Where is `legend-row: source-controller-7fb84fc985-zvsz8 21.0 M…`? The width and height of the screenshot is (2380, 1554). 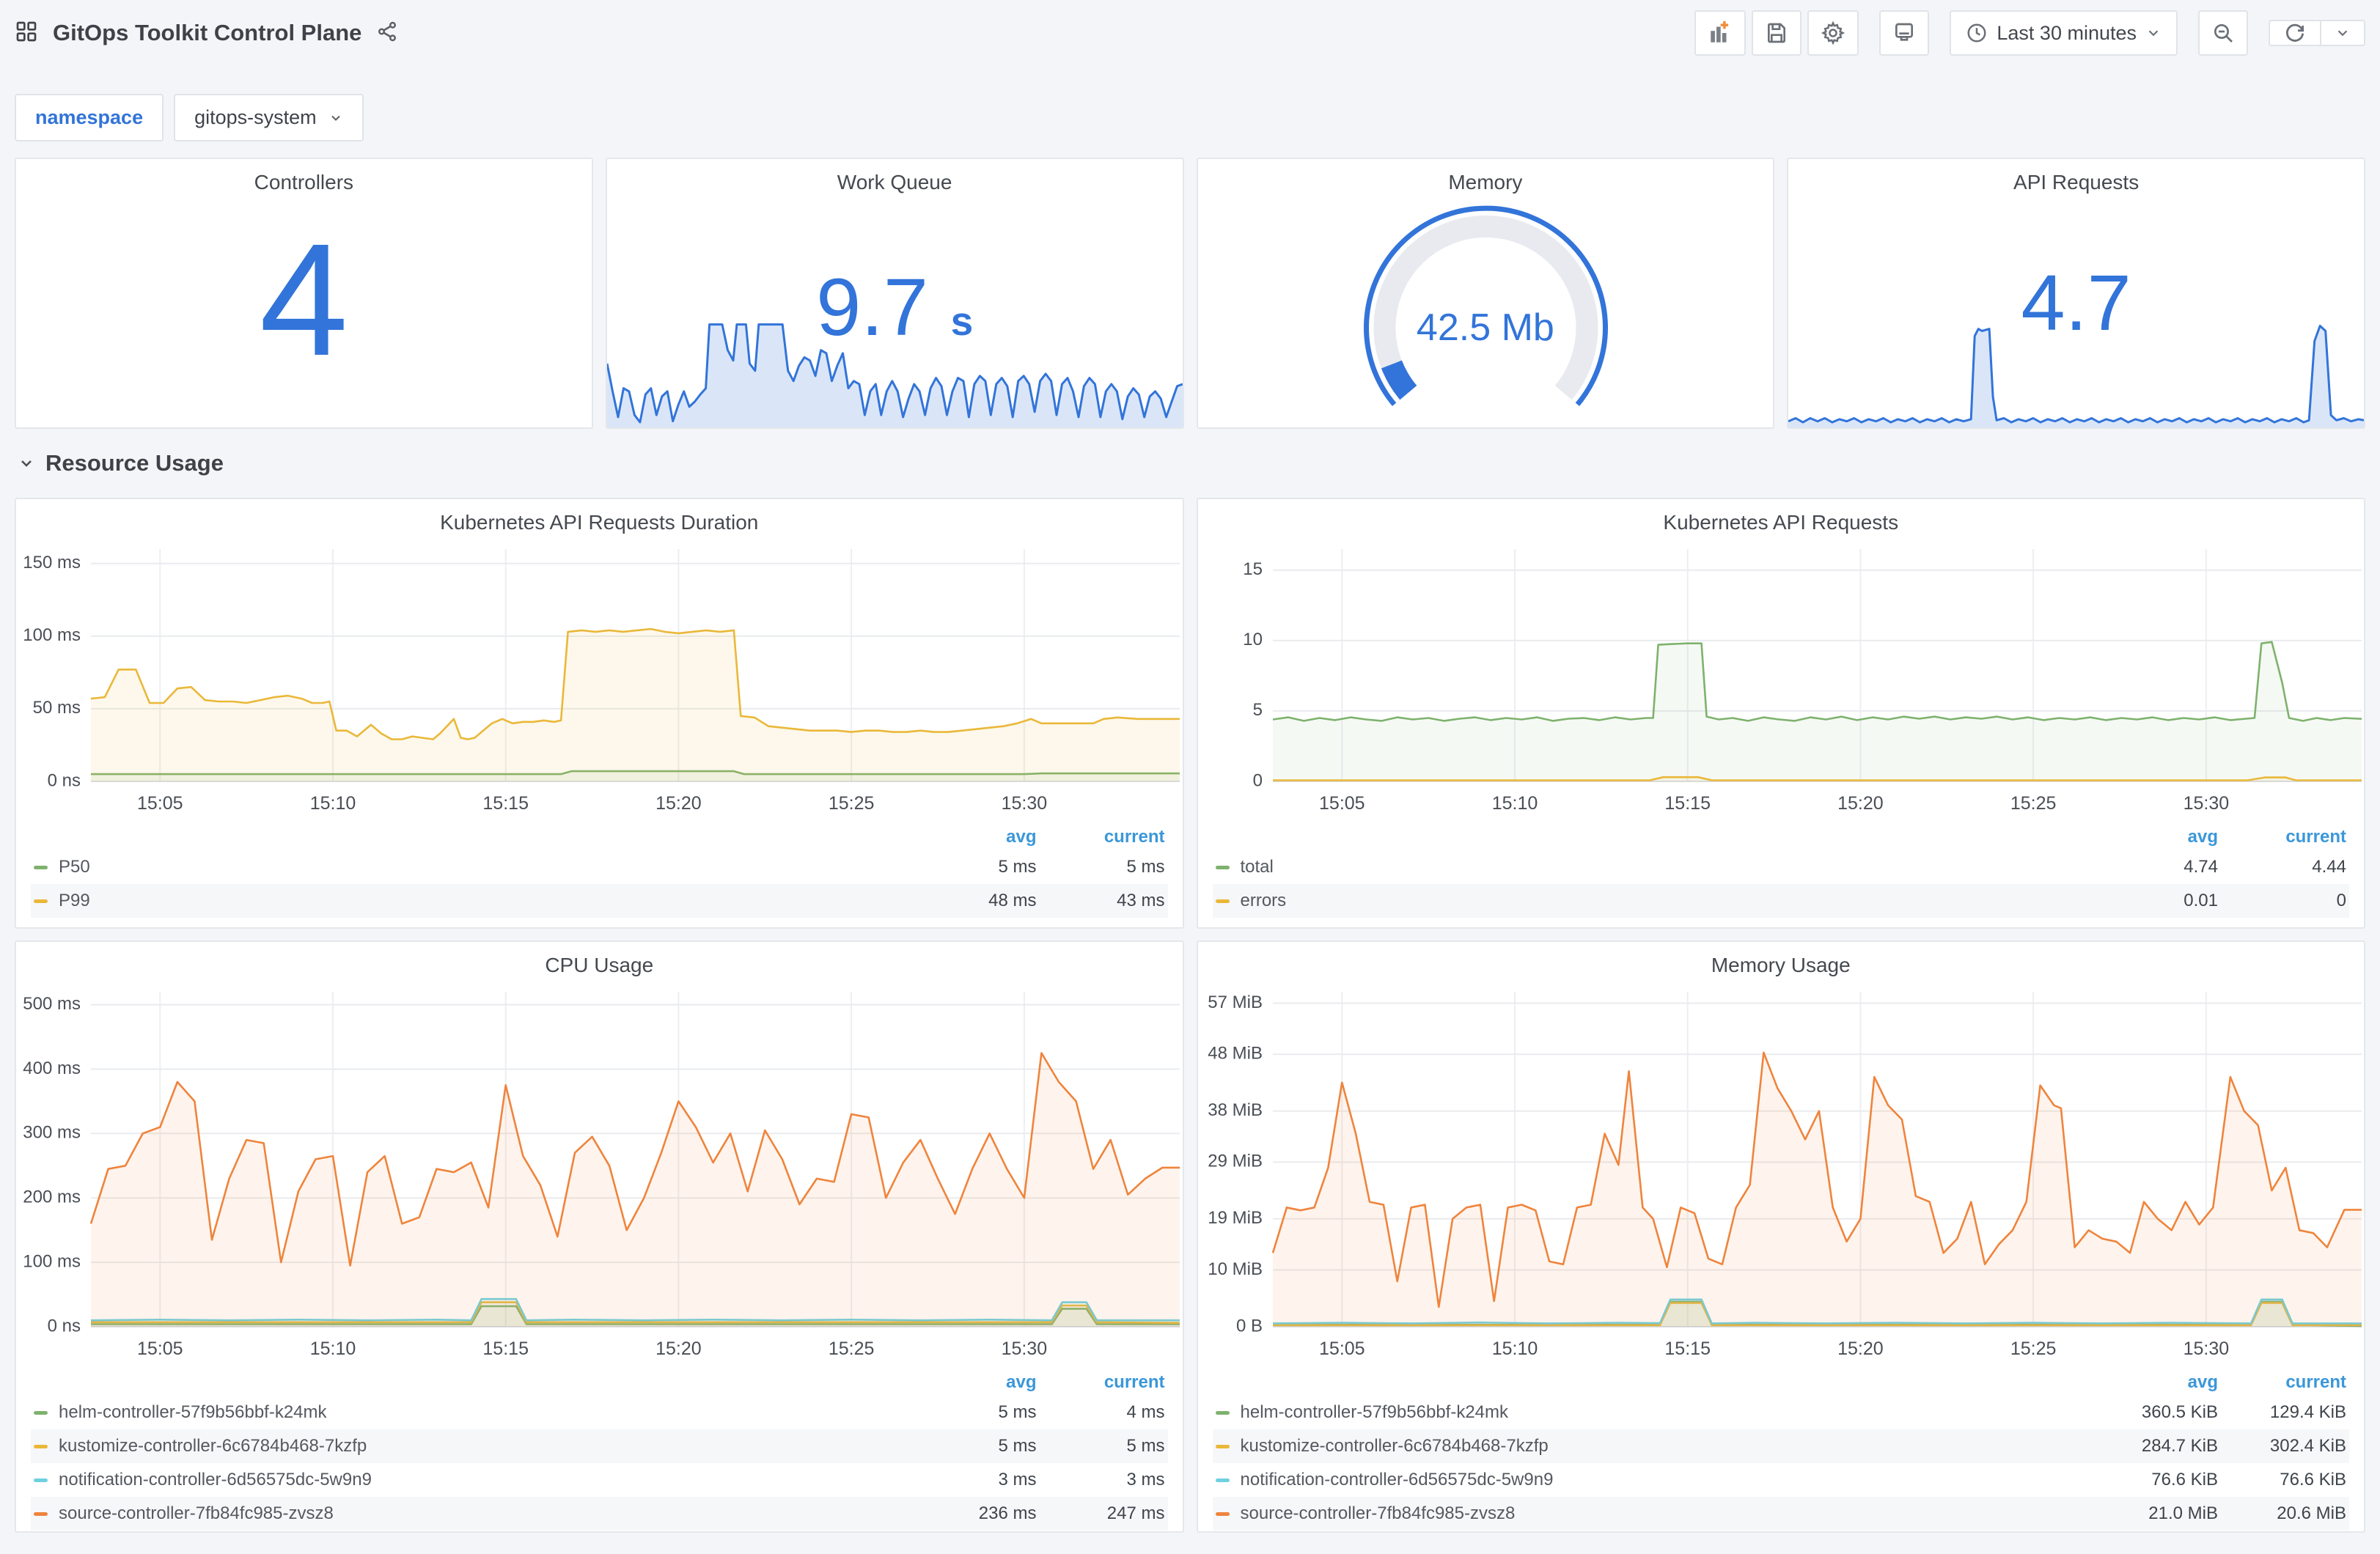 legend-row: source-controller-7fb84fc985-zvsz8 21.0 M… is located at coordinates (1781, 1514).